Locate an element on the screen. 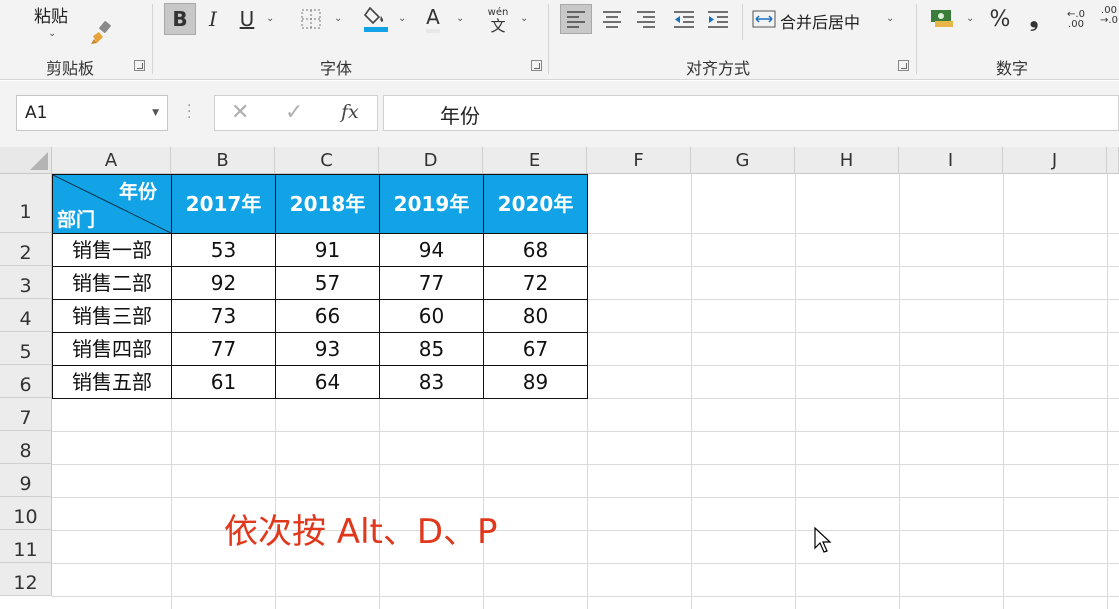 This screenshot has width=1119, height=609. row-header-6: 6 is located at coordinates (26, 381).